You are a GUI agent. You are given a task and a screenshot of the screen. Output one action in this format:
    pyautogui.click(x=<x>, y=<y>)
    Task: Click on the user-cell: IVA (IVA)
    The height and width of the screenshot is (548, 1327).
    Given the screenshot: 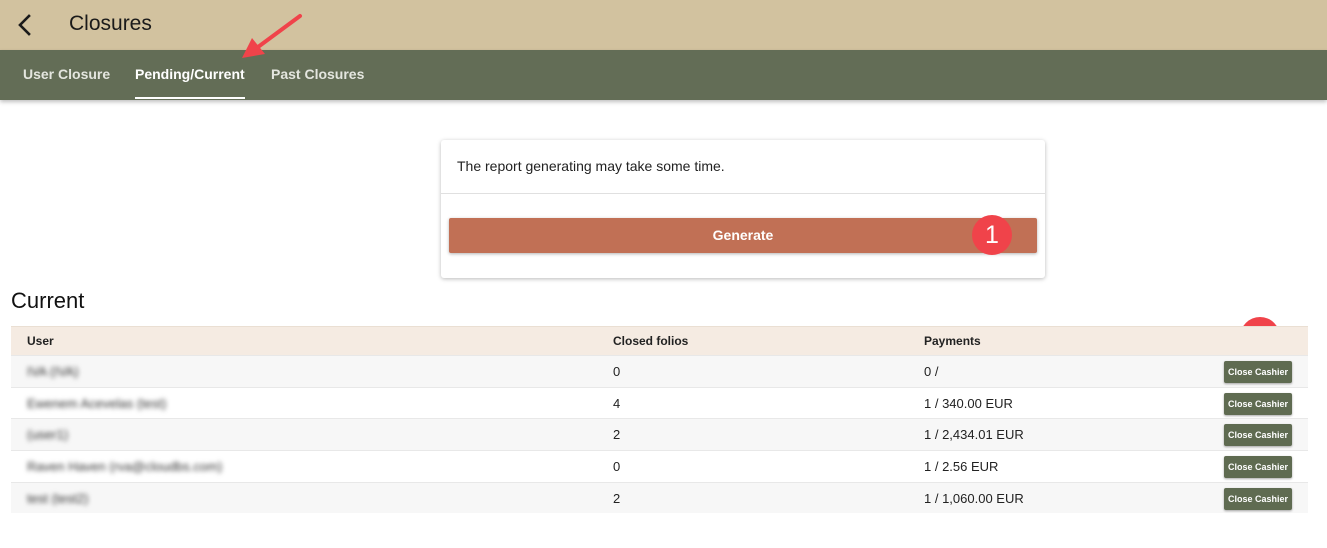 What is the action you would take?
    pyautogui.click(x=53, y=371)
    